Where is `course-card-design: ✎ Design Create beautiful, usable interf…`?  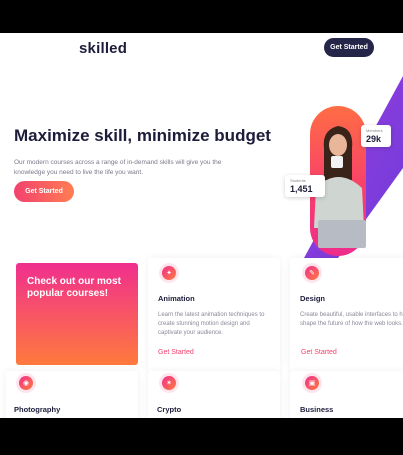
course-card-design: ✎ Design Create beautiful, usable interf… is located at coordinates (346, 315).